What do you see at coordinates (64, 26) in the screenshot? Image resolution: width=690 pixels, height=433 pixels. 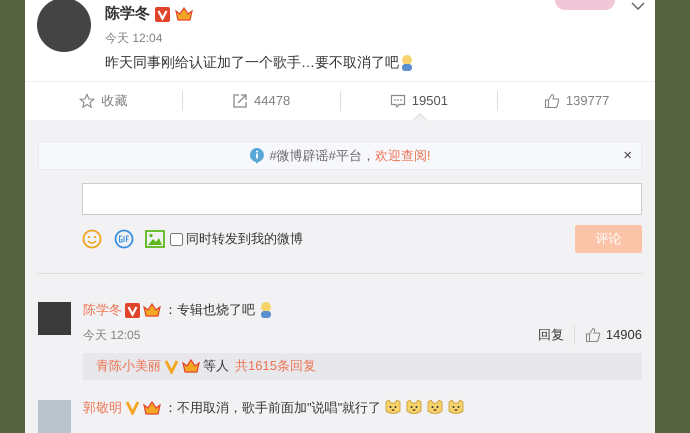 I see `avatar` at bounding box center [64, 26].